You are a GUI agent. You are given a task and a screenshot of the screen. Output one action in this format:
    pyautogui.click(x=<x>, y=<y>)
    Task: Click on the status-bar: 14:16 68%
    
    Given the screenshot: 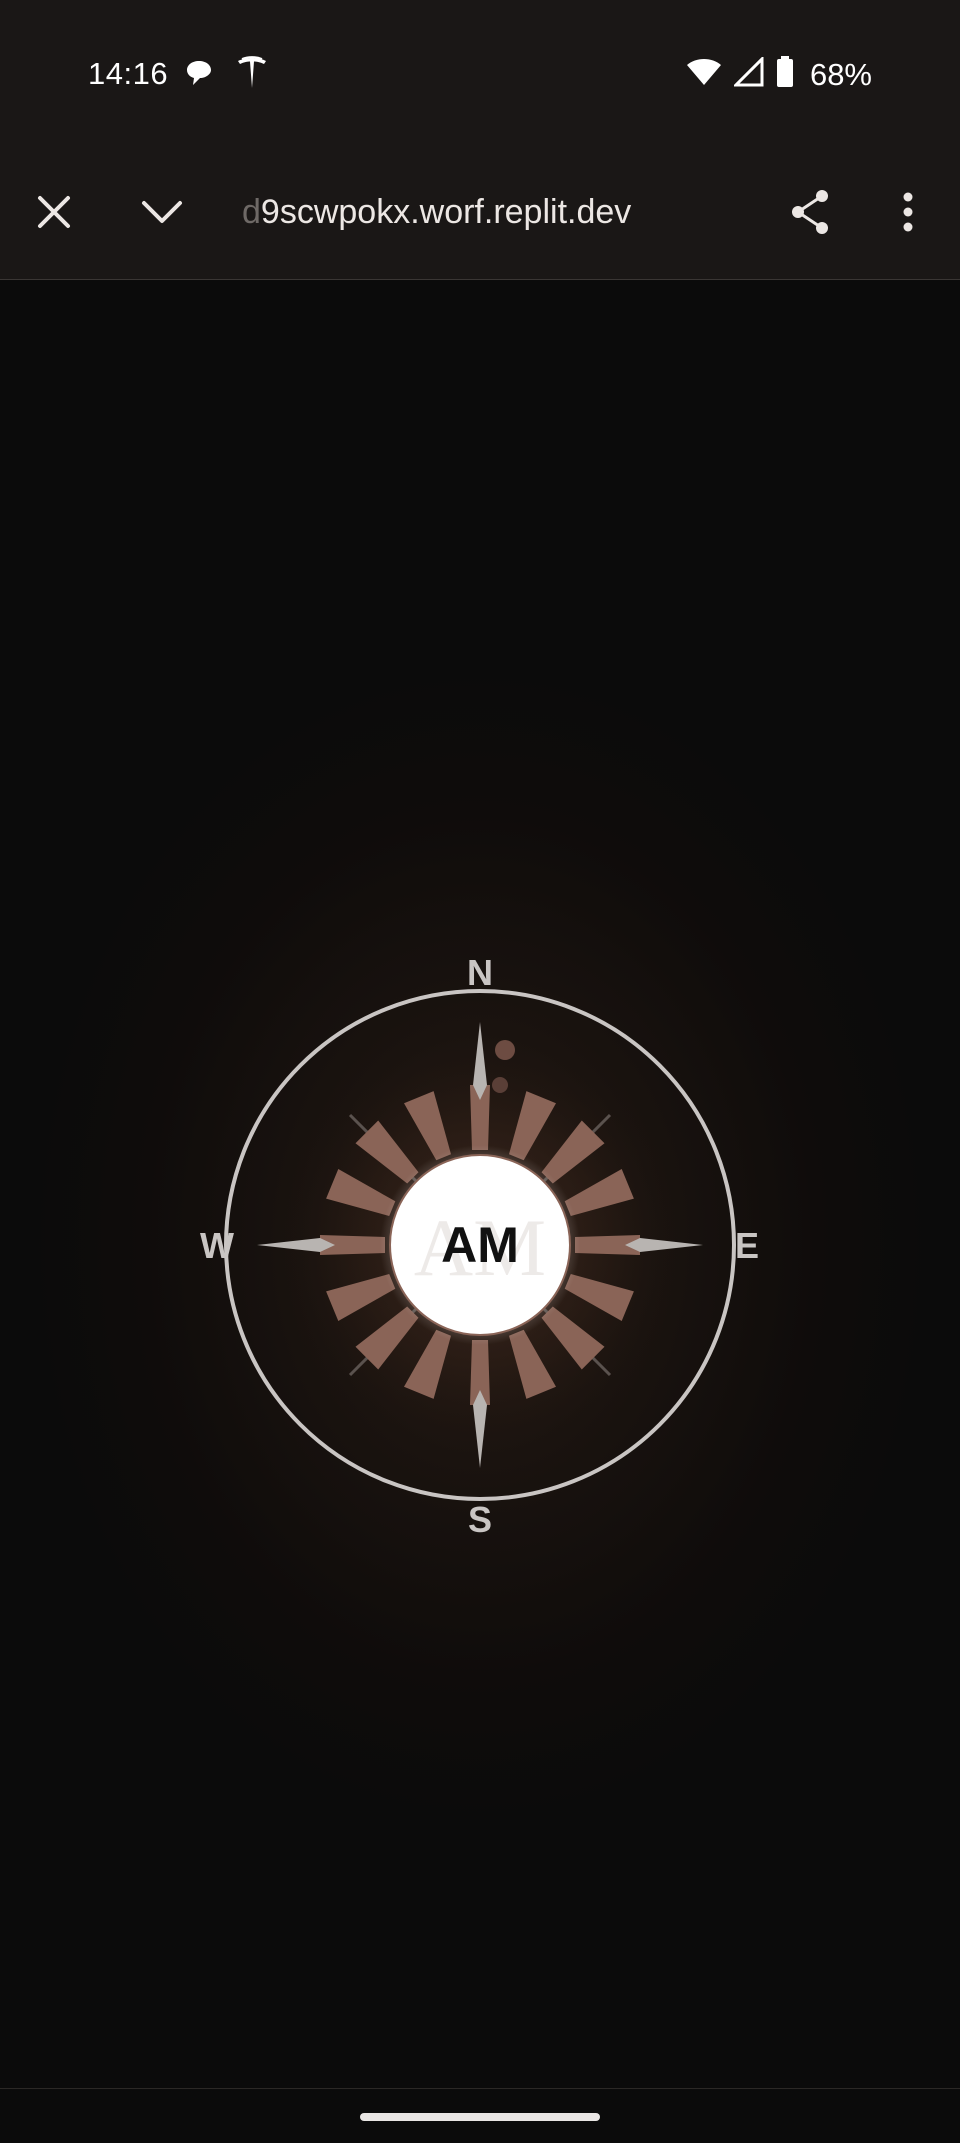 What is the action you would take?
    pyautogui.click(x=480, y=75)
    